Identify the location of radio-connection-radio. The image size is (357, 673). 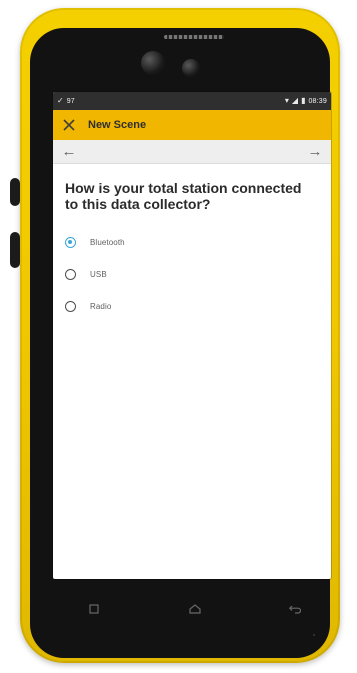
(70, 306).